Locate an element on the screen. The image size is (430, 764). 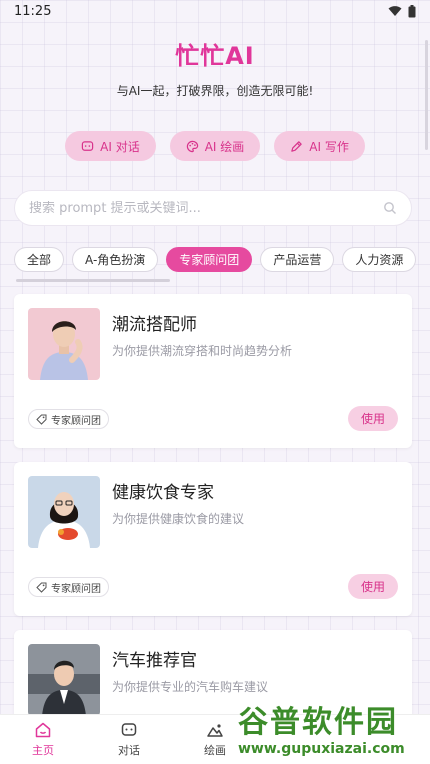
watermark-url: www.gupuxiazai.com is located at coordinates (321, 749).